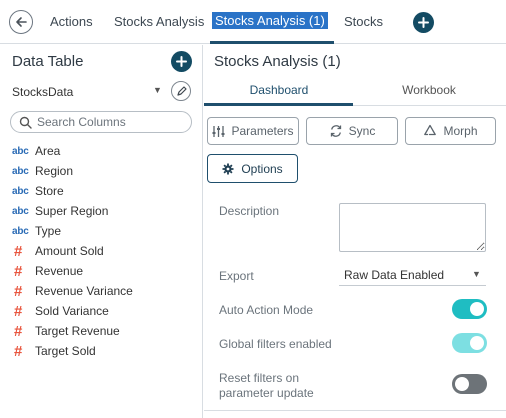 The height and width of the screenshot is (418, 506). Describe the element at coordinates (84, 291) in the screenshot. I see `column-name: Revenue Variance` at that location.